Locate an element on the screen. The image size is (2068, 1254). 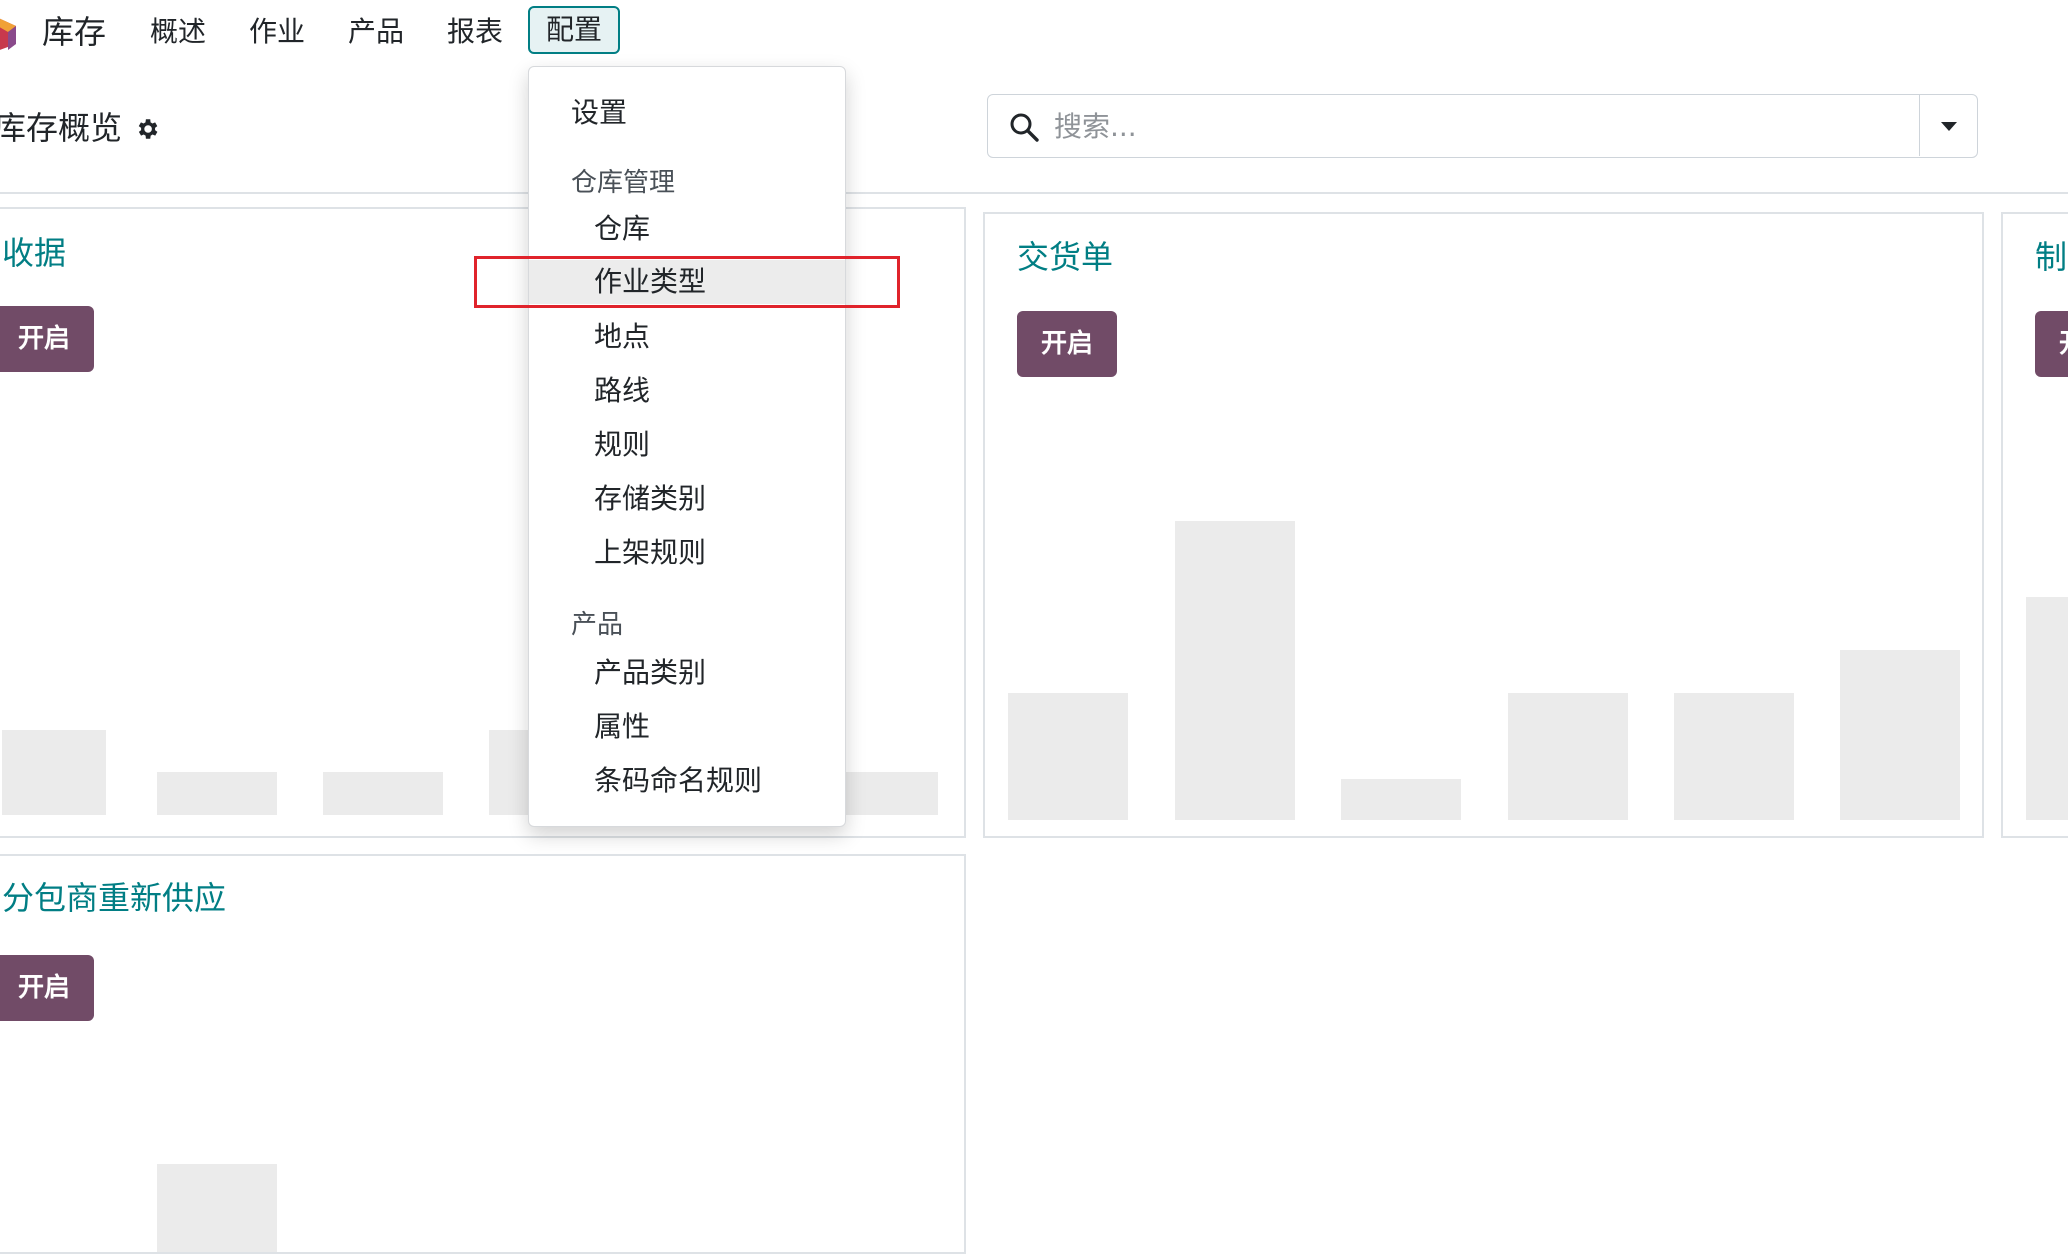
app-name: 库存 is located at coordinates (74, 32).